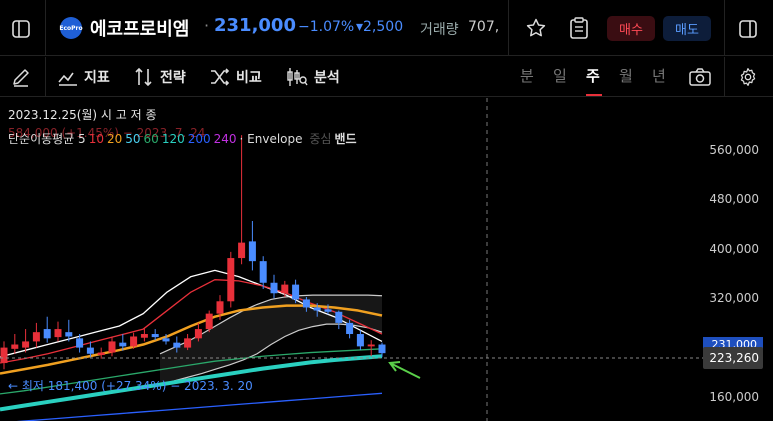 This screenshot has width=773, height=421. Describe the element at coordinates (734, 249) in the screenshot. I see `y-tick-label: 400,000` at that location.